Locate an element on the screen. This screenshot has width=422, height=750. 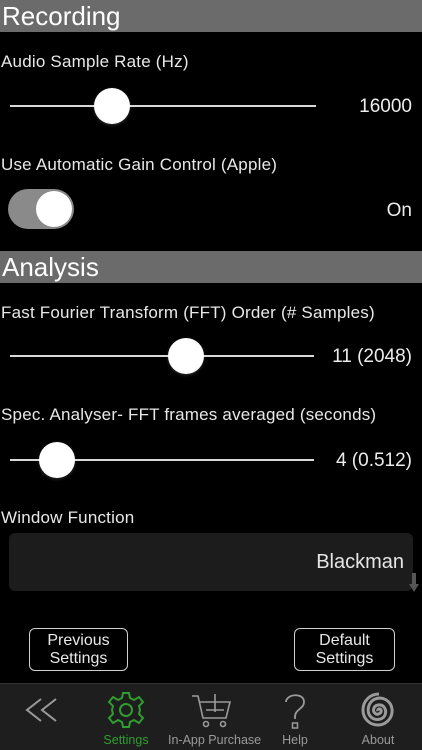
tab-in-app-purchase: In-App Purchase is located at coordinates (215, 717).